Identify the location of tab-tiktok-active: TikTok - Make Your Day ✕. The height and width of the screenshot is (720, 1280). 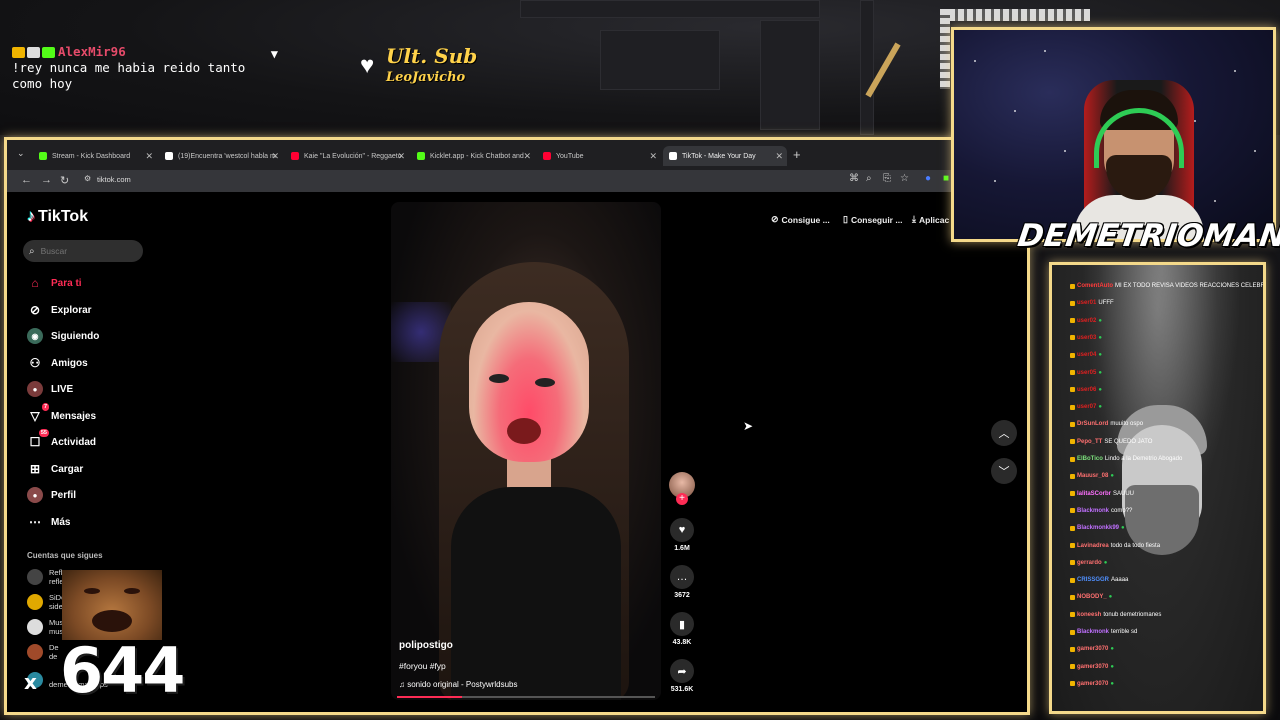
(725, 156).